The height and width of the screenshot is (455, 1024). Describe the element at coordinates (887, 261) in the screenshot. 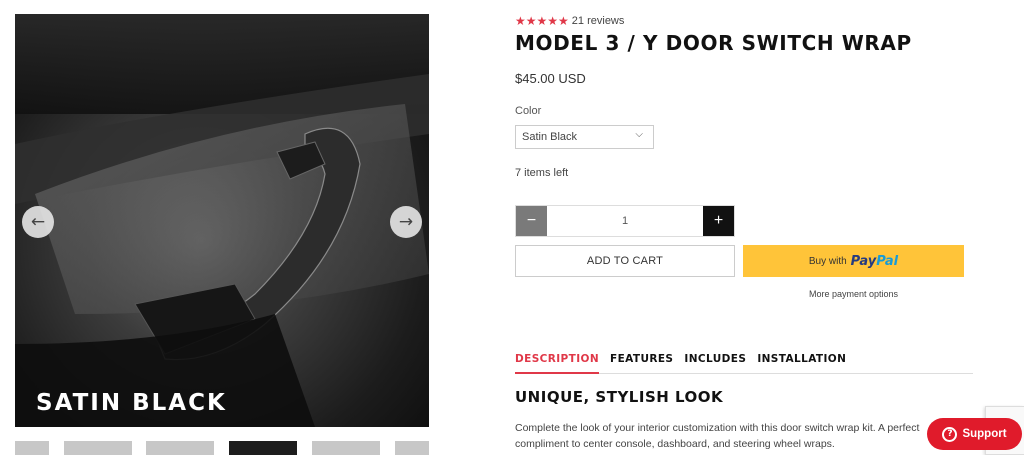

I see `paypal-logo-suffix: Pal` at that location.